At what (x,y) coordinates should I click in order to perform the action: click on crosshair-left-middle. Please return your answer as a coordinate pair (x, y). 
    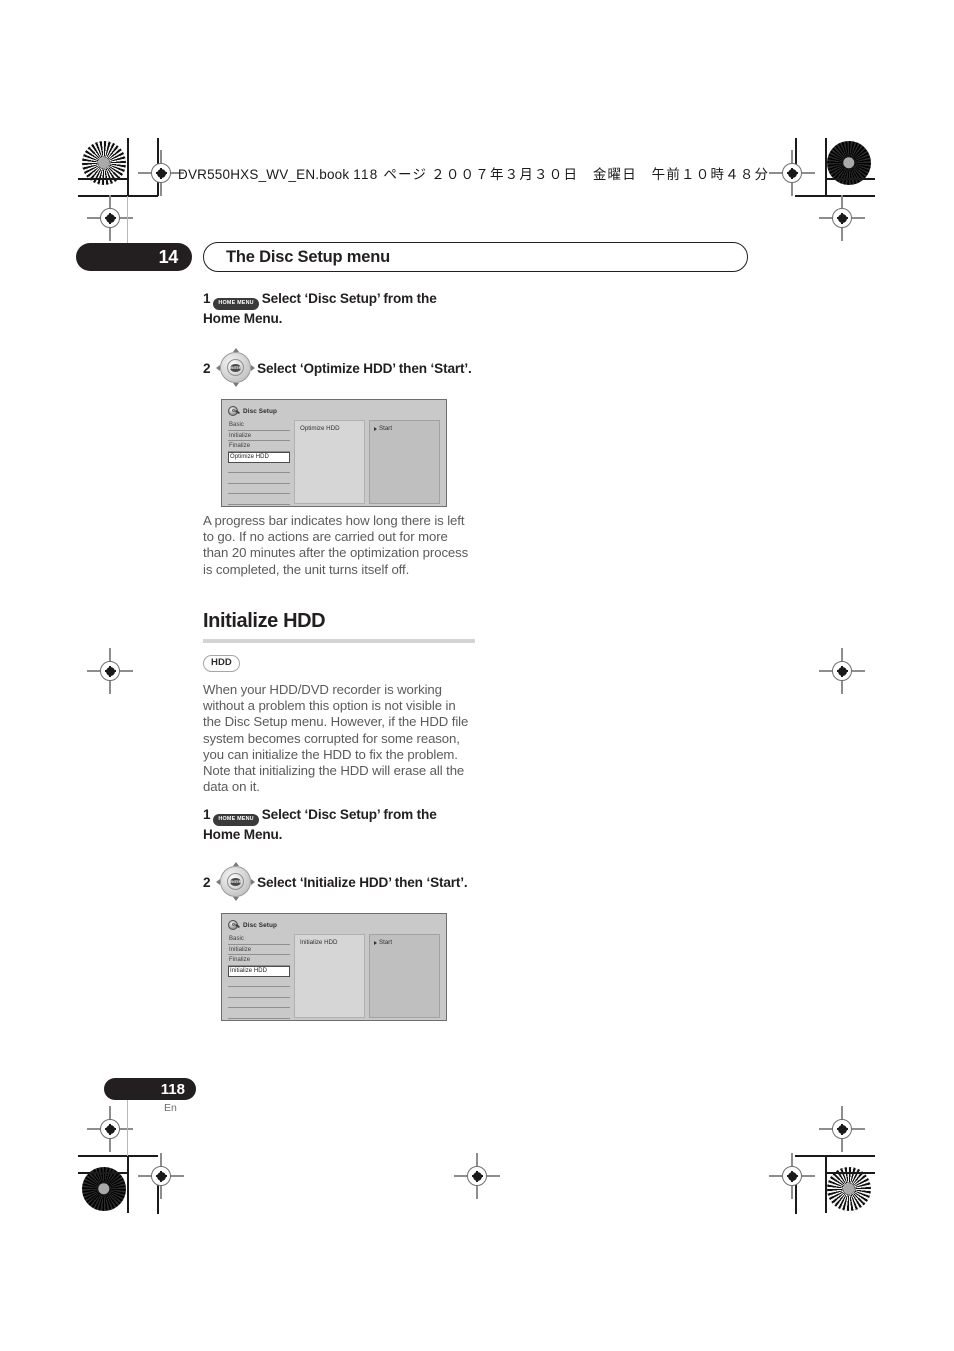
    Looking at the image, I should click on (110, 671).